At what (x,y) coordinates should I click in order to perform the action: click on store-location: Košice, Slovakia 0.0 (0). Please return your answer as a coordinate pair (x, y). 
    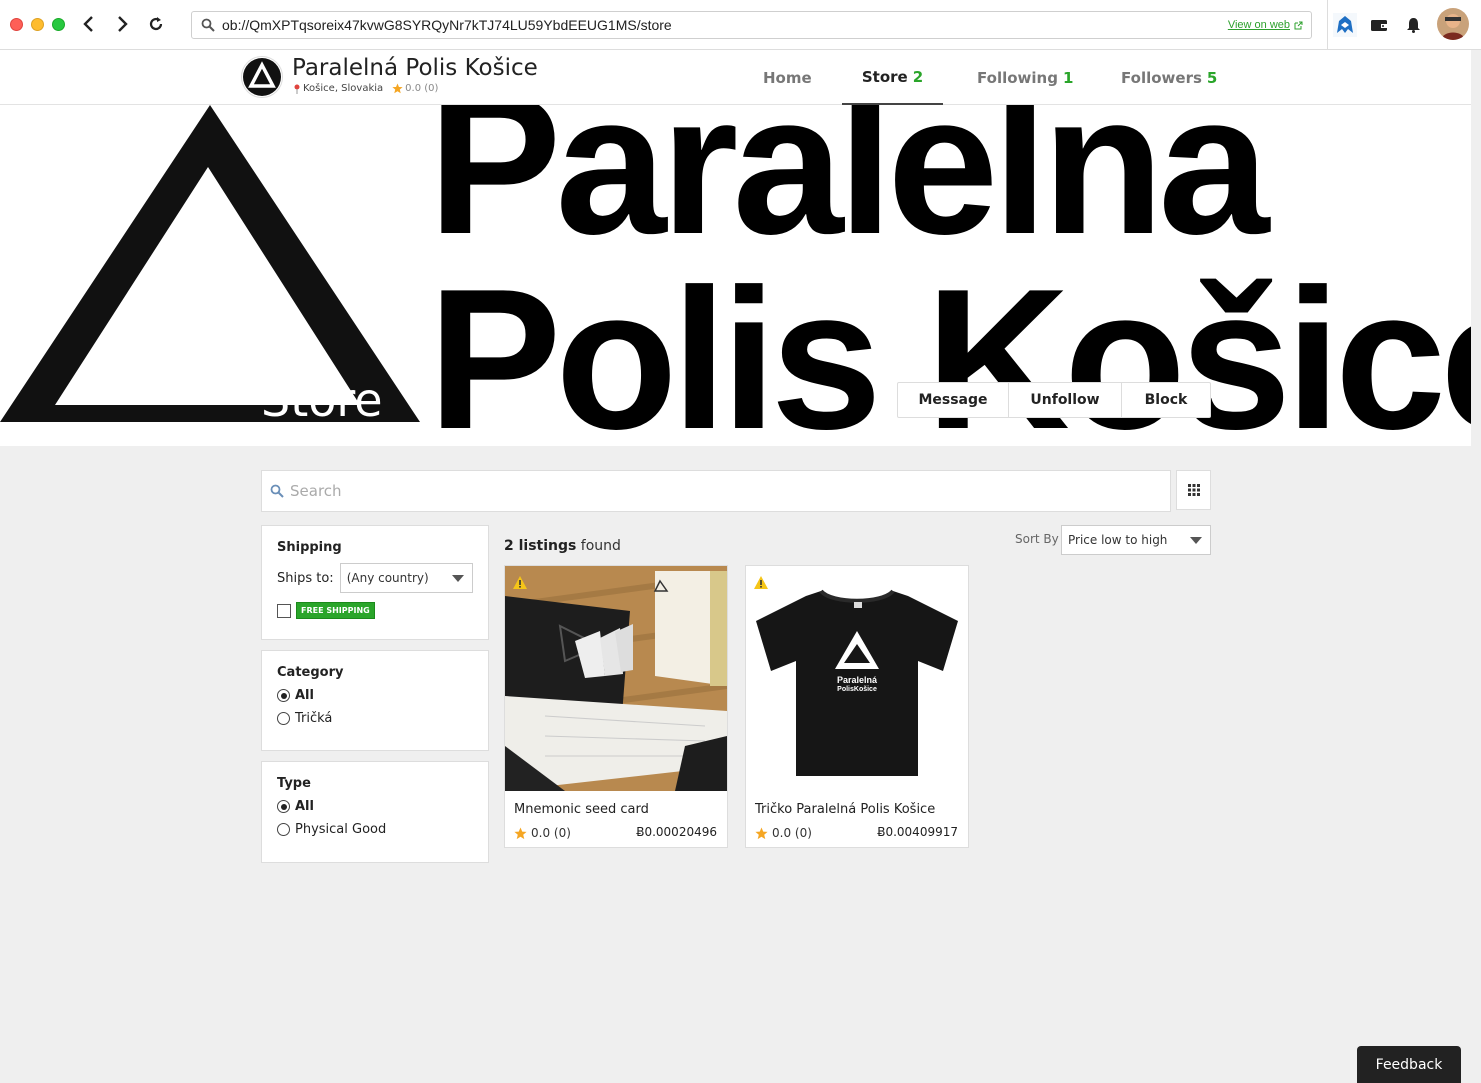
    Looking at the image, I should click on (366, 88).